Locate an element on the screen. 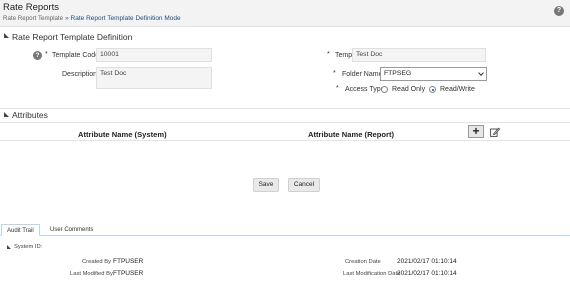 Image resolution: width=570 pixels, height=282 pixels. add-attribute-button: + is located at coordinates (476, 131).